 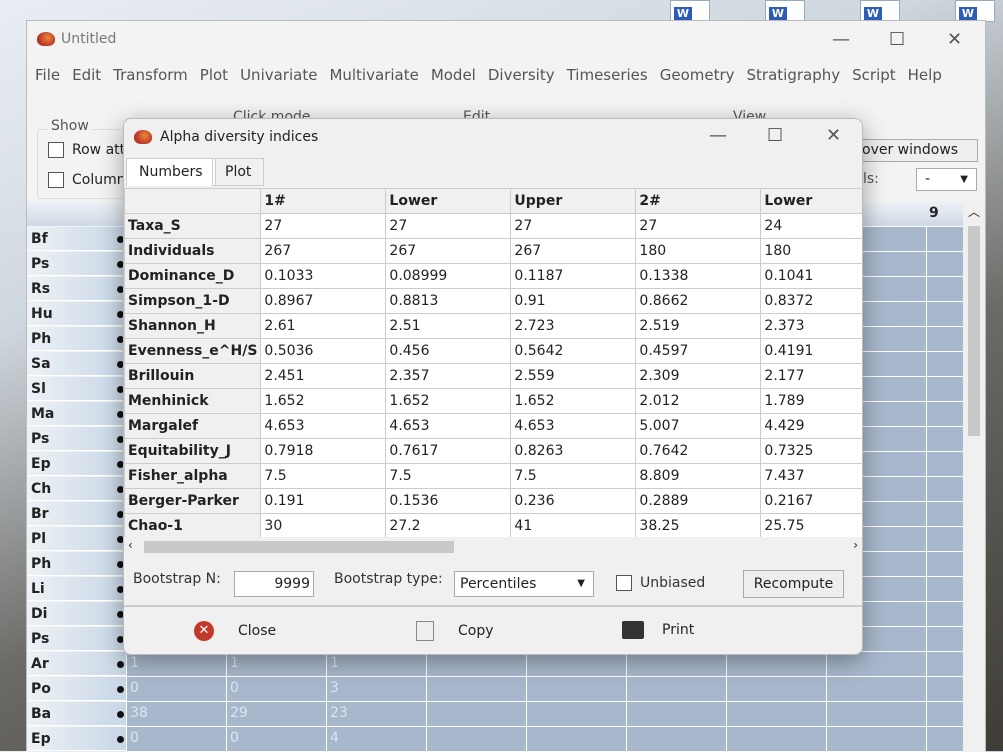 What do you see at coordinates (811, 401) in the screenshot?
I see `table-cell: 1.789` at bounding box center [811, 401].